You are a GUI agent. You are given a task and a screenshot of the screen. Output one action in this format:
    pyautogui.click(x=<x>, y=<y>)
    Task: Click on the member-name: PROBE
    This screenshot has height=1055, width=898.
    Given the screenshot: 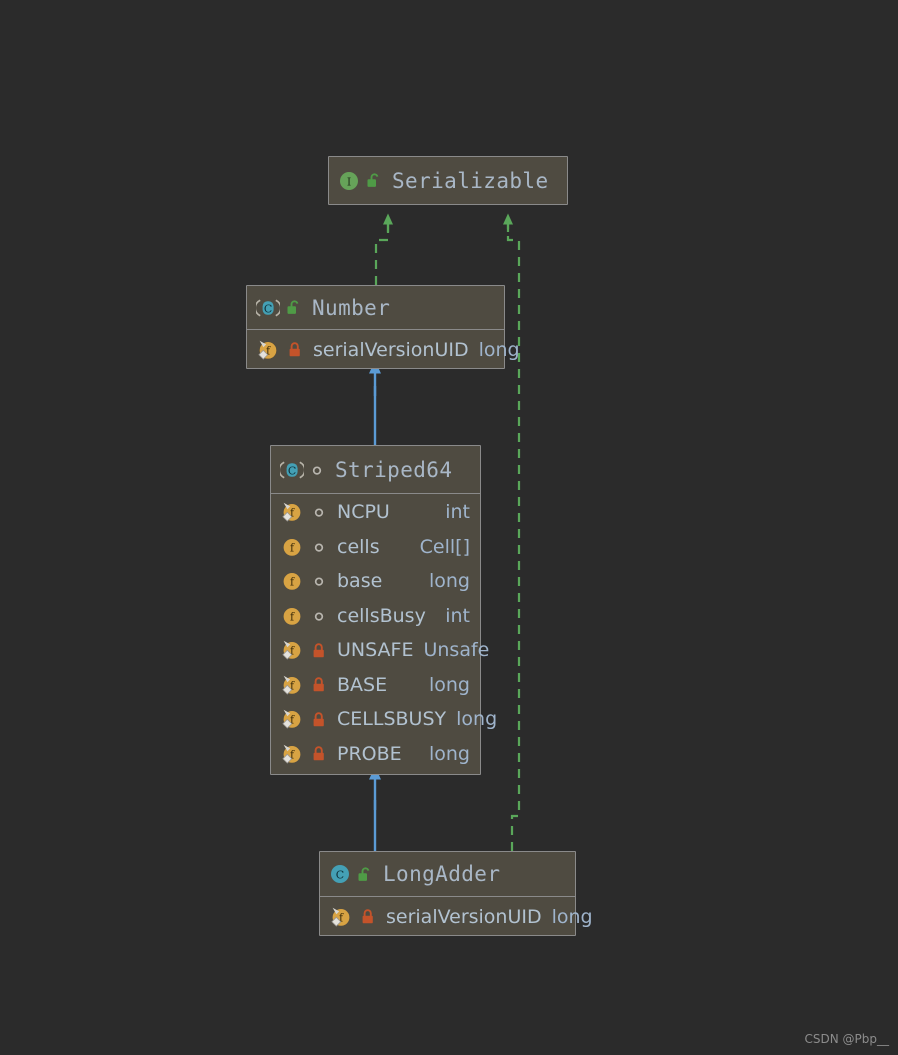 What is the action you would take?
    pyautogui.click(x=369, y=753)
    